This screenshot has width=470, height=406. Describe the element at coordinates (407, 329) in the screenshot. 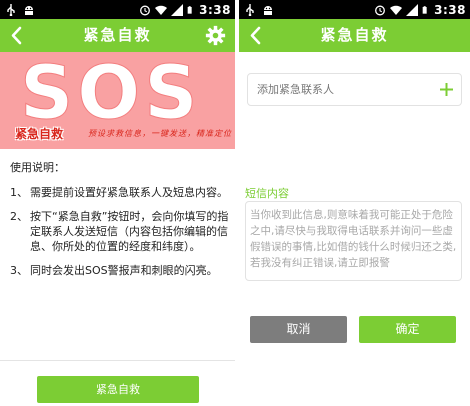

I see `confirm-button: 确定` at that location.